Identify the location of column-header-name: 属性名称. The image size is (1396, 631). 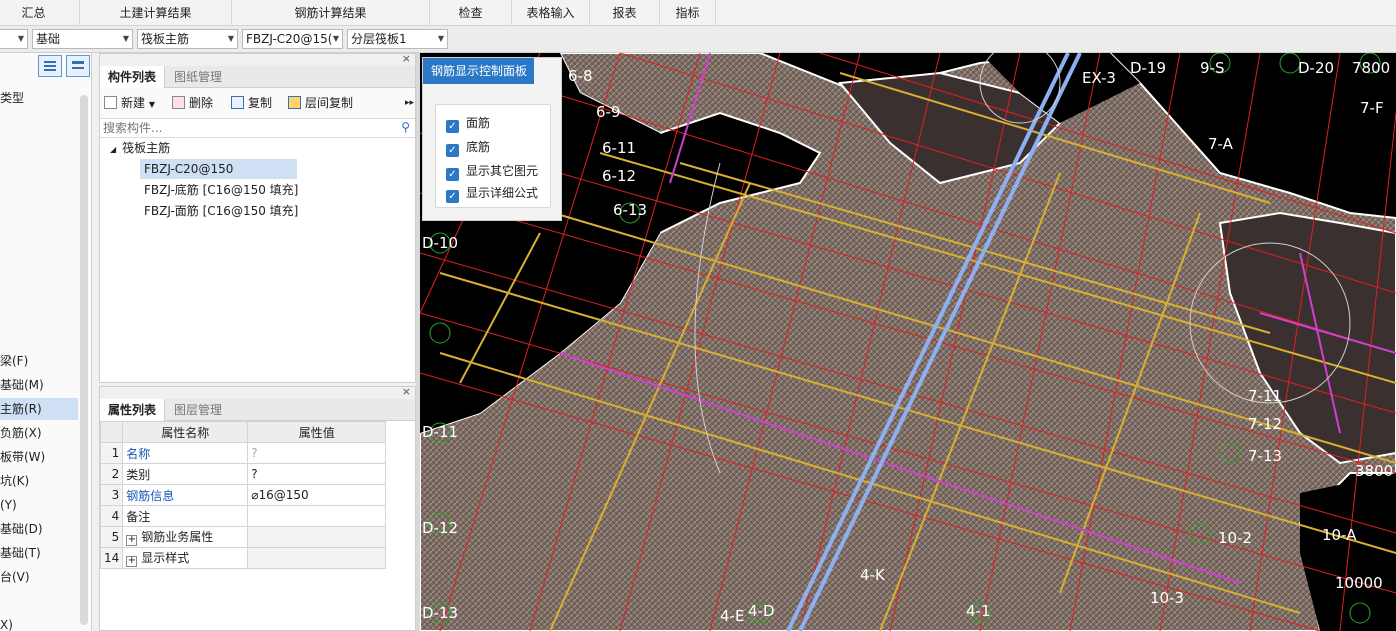
(185, 432).